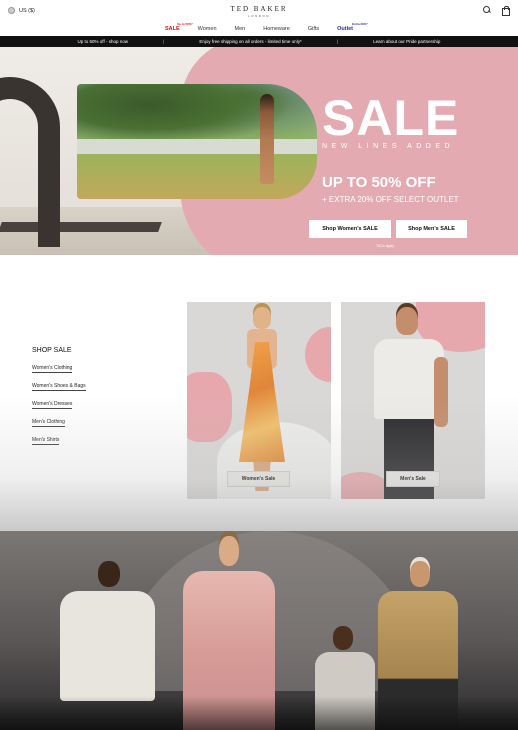  I want to click on hero-grass, so click(197, 176).